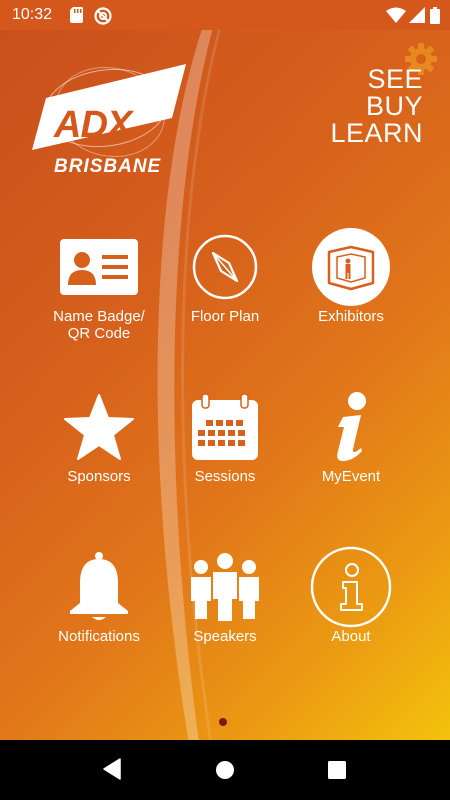 The width and height of the screenshot is (450, 800). I want to click on battery-icon, so click(435, 18).